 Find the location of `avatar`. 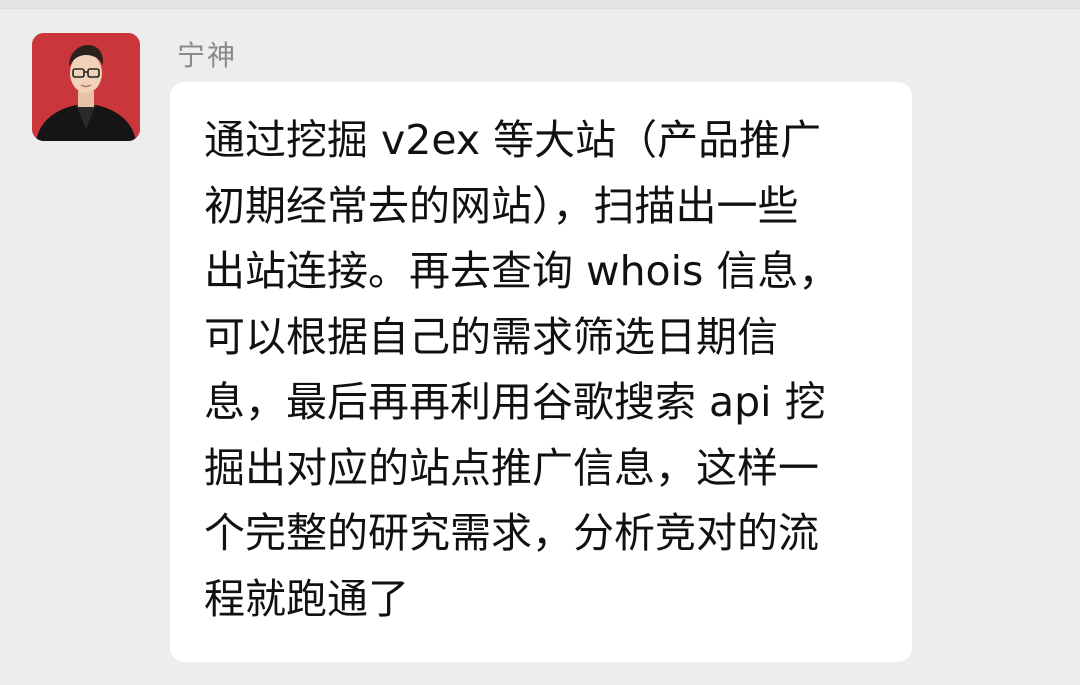

avatar is located at coordinates (86, 87).